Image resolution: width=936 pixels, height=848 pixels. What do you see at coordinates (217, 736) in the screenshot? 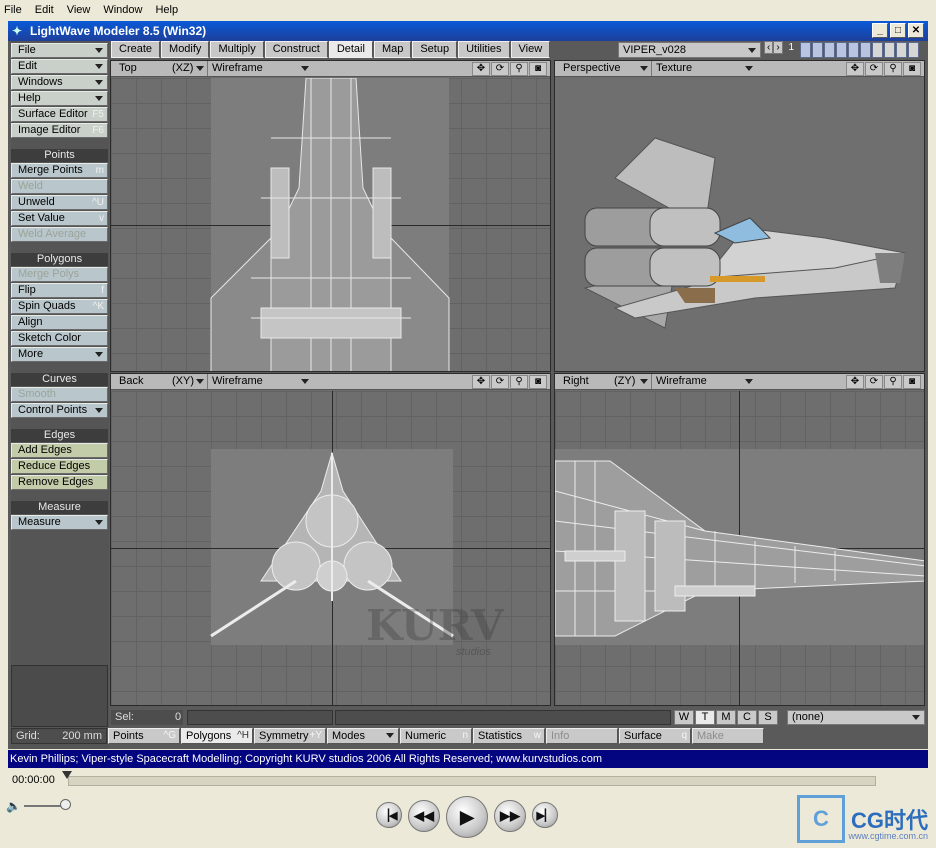
I see `polygons-mode-button: Polygons ^H` at bounding box center [217, 736].